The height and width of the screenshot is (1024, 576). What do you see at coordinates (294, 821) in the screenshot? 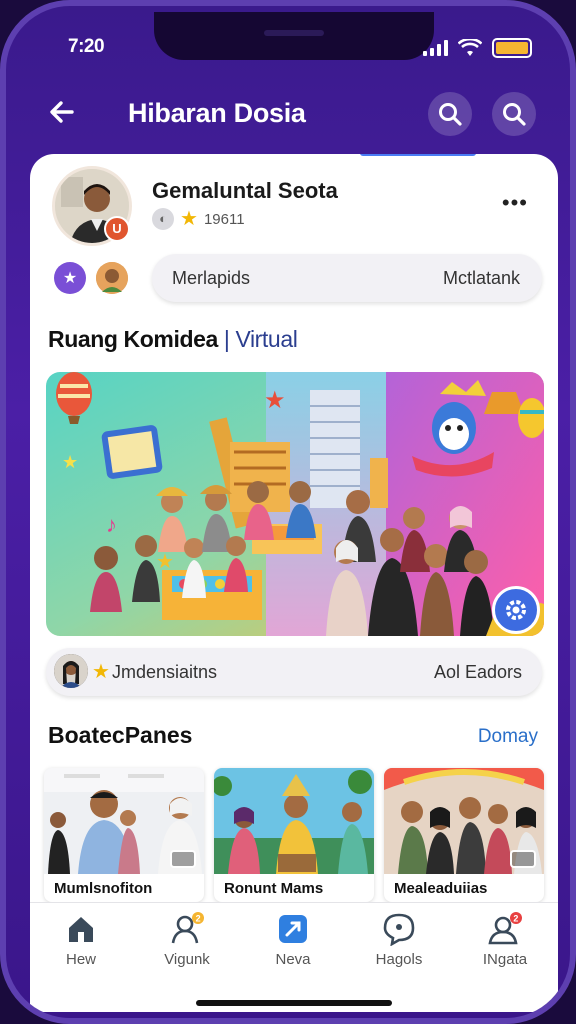
I see `recommend-card-image` at bounding box center [294, 821].